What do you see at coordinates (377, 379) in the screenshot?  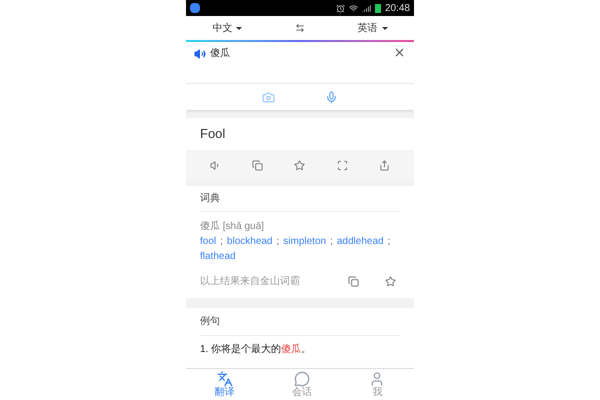 I see `user-icon` at bounding box center [377, 379].